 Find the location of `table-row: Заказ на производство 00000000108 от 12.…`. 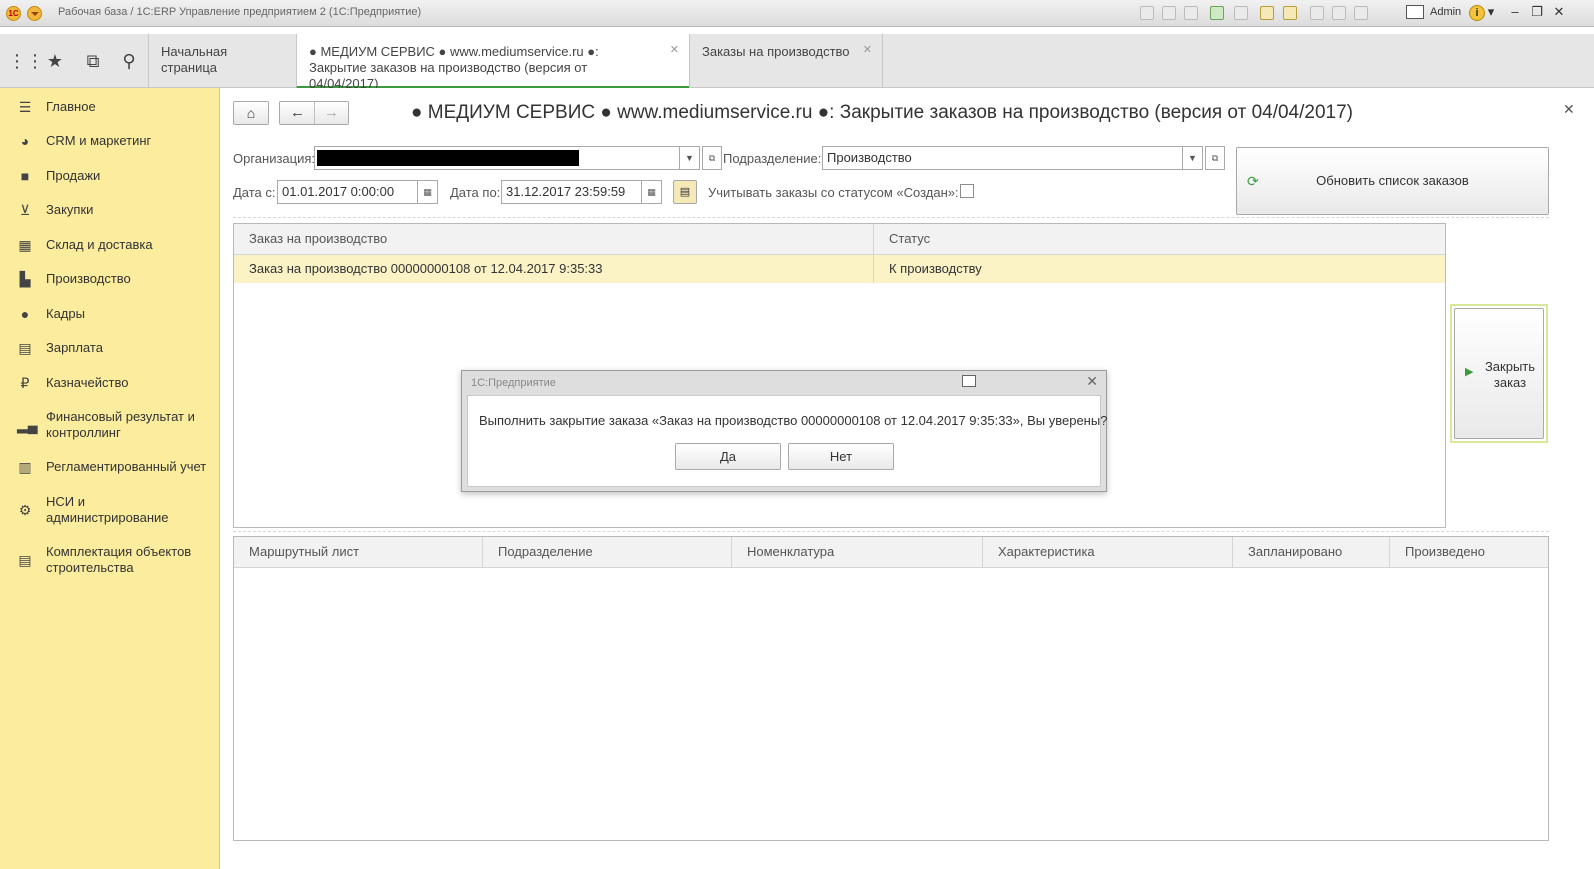

table-row: Заказ на производство 00000000108 от 12.… is located at coordinates (839, 269).